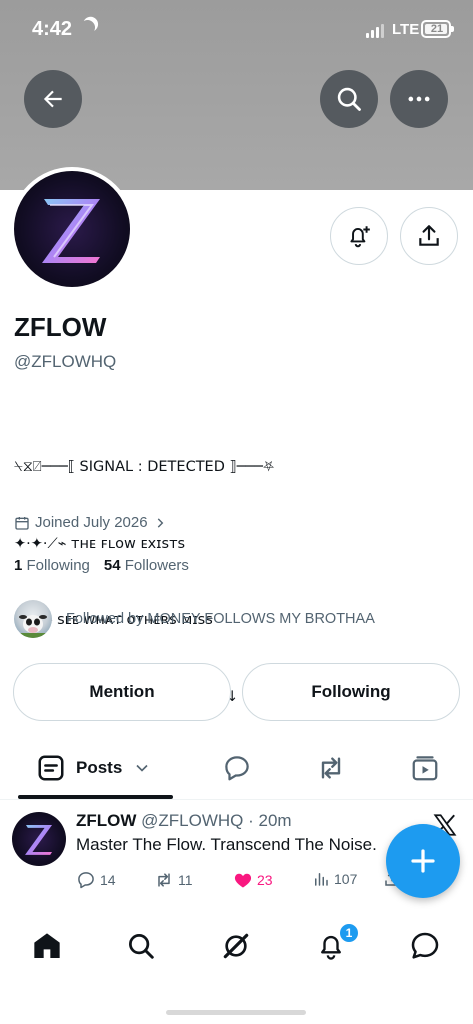 Image resolution: width=473 pixels, height=1024 pixels. Describe the element at coordinates (95, 797) in the screenshot. I see `active-tab-indicator` at that location.